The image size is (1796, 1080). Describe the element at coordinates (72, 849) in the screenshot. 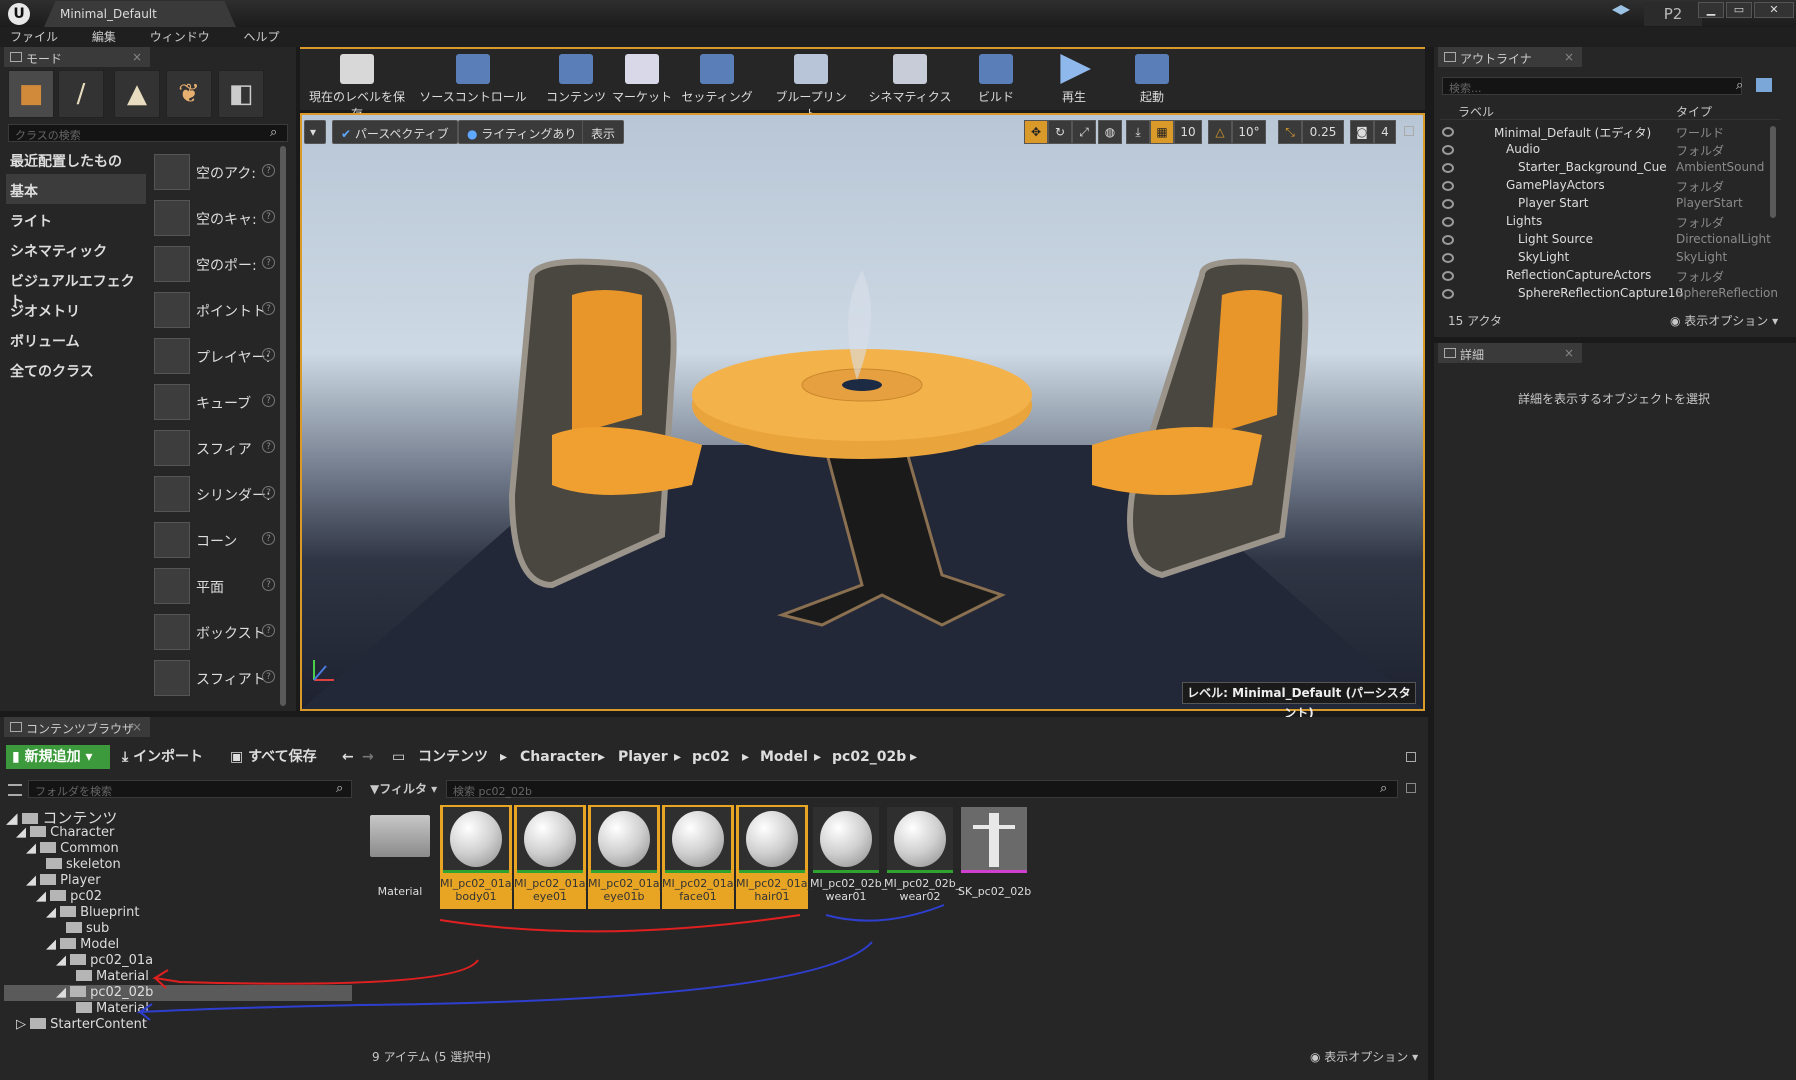

I see `tree-item: ◢ Common` at that location.